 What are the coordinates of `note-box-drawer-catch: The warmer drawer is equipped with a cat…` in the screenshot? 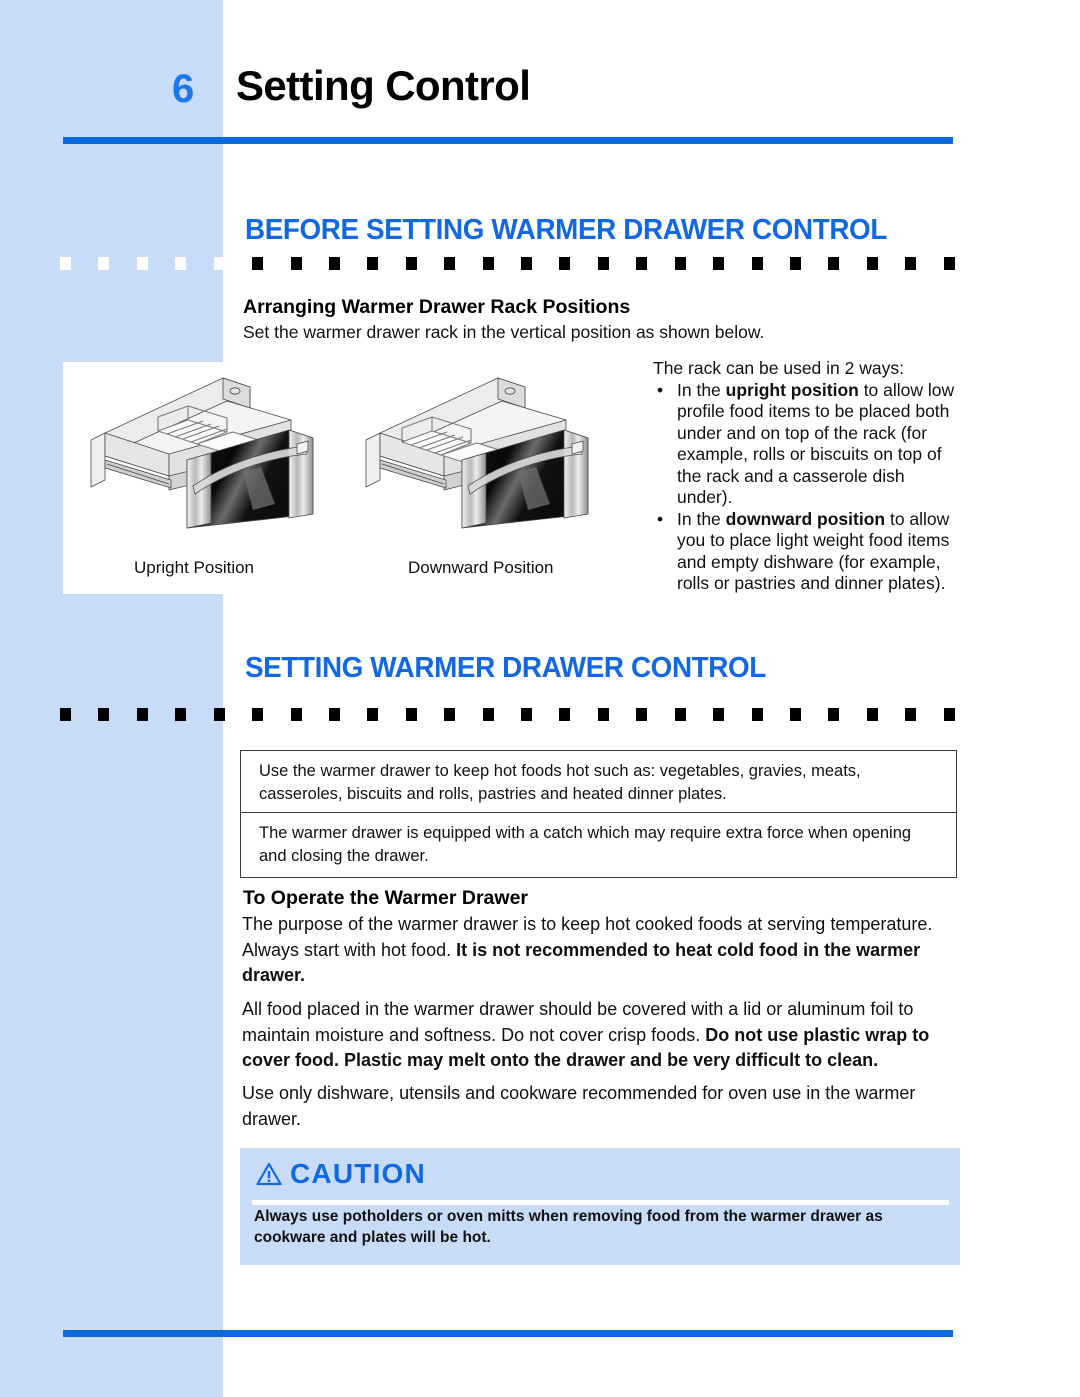 It's located at (598, 845).